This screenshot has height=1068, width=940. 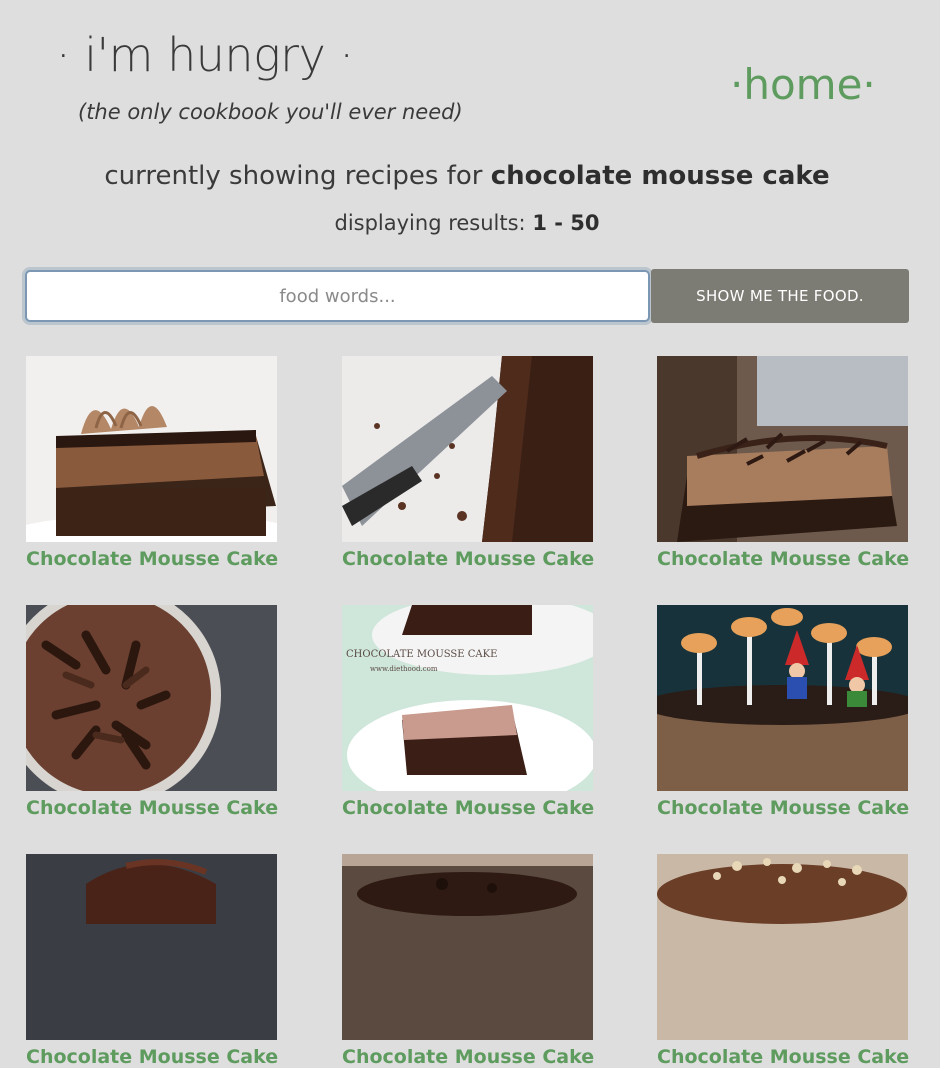 I want to click on search-button: SHOW ME THE FOOD., so click(x=780, y=296).